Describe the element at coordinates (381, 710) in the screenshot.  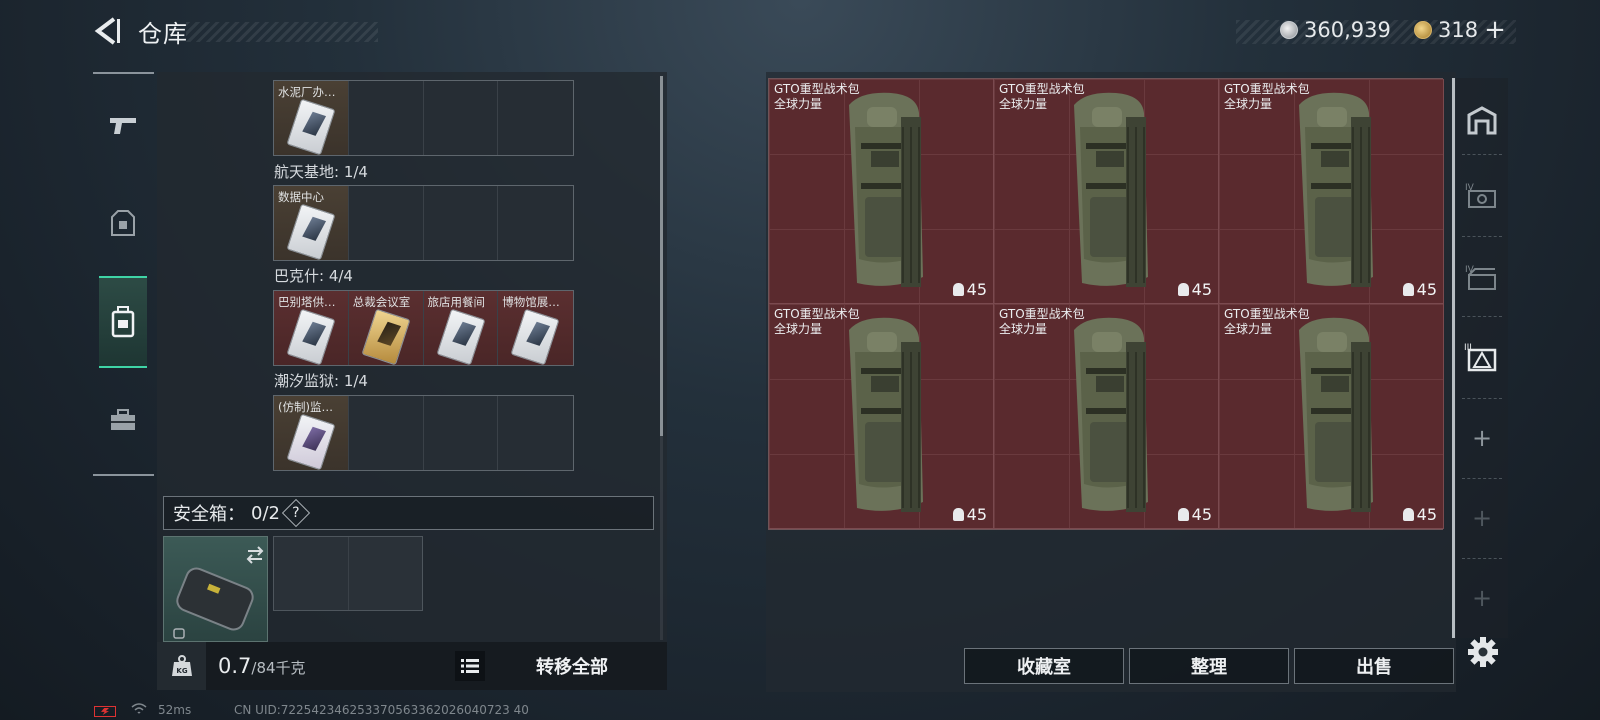
I see `uid-text: CN UID:722542346253370563362026040723 40` at that location.